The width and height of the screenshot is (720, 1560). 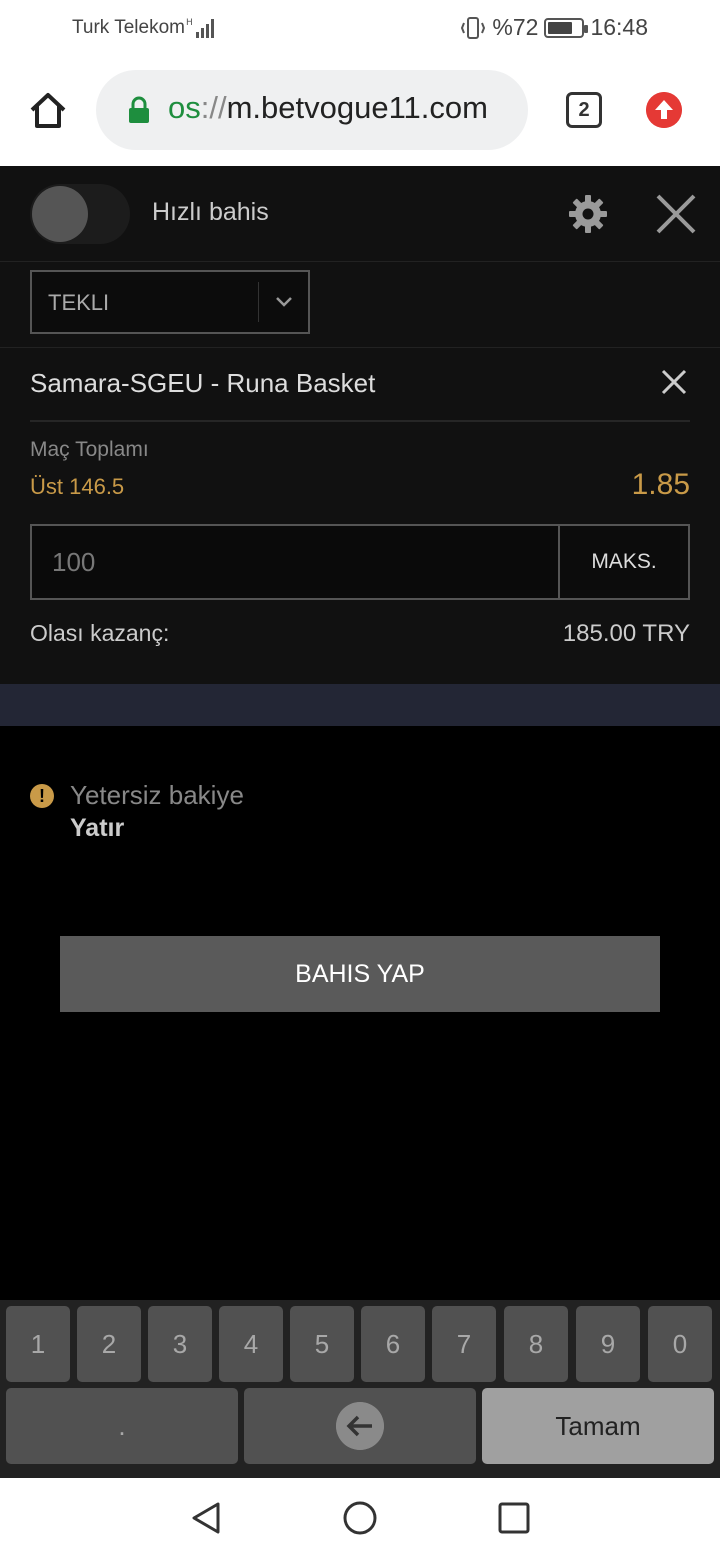 I want to click on signal-icon: H, so click(x=200, y=28).